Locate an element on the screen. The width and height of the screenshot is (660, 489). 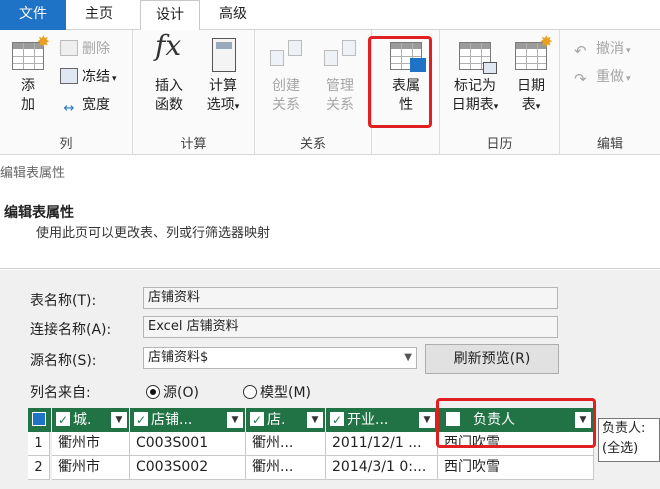
source-name-value: 店铺资料$ is located at coordinates (178, 357).